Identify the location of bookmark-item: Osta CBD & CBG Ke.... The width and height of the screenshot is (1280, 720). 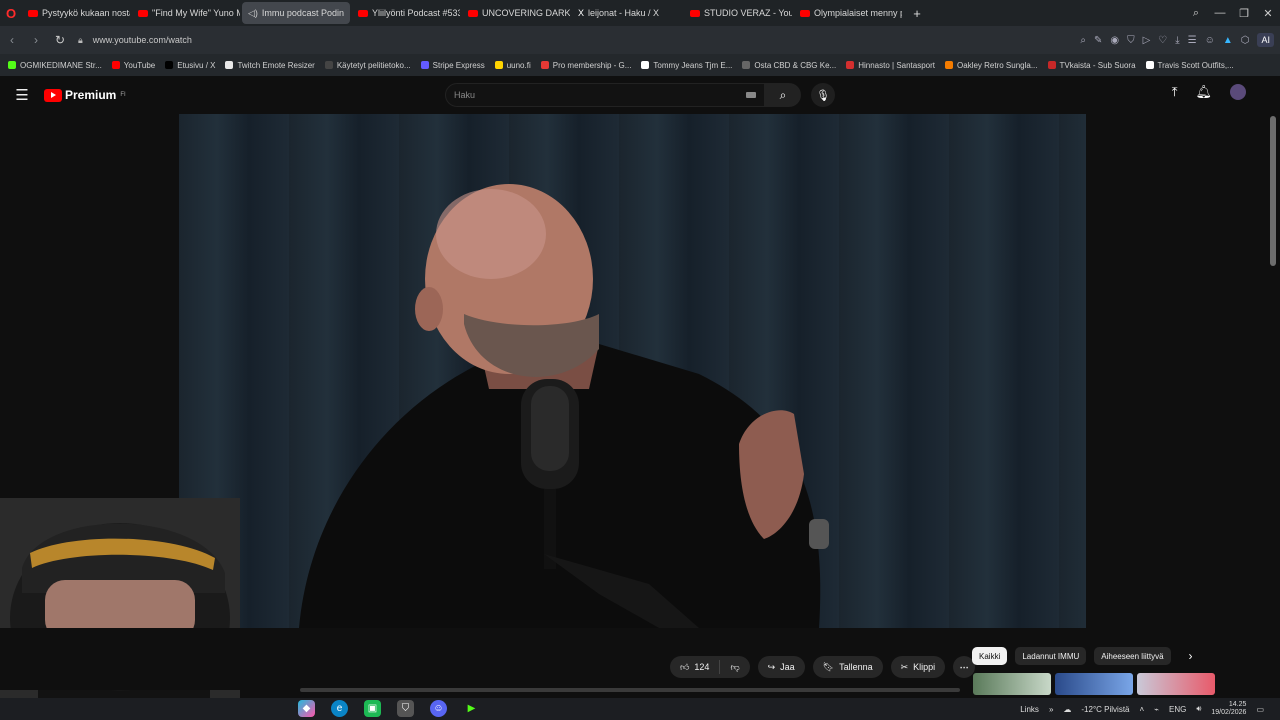
(789, 65).